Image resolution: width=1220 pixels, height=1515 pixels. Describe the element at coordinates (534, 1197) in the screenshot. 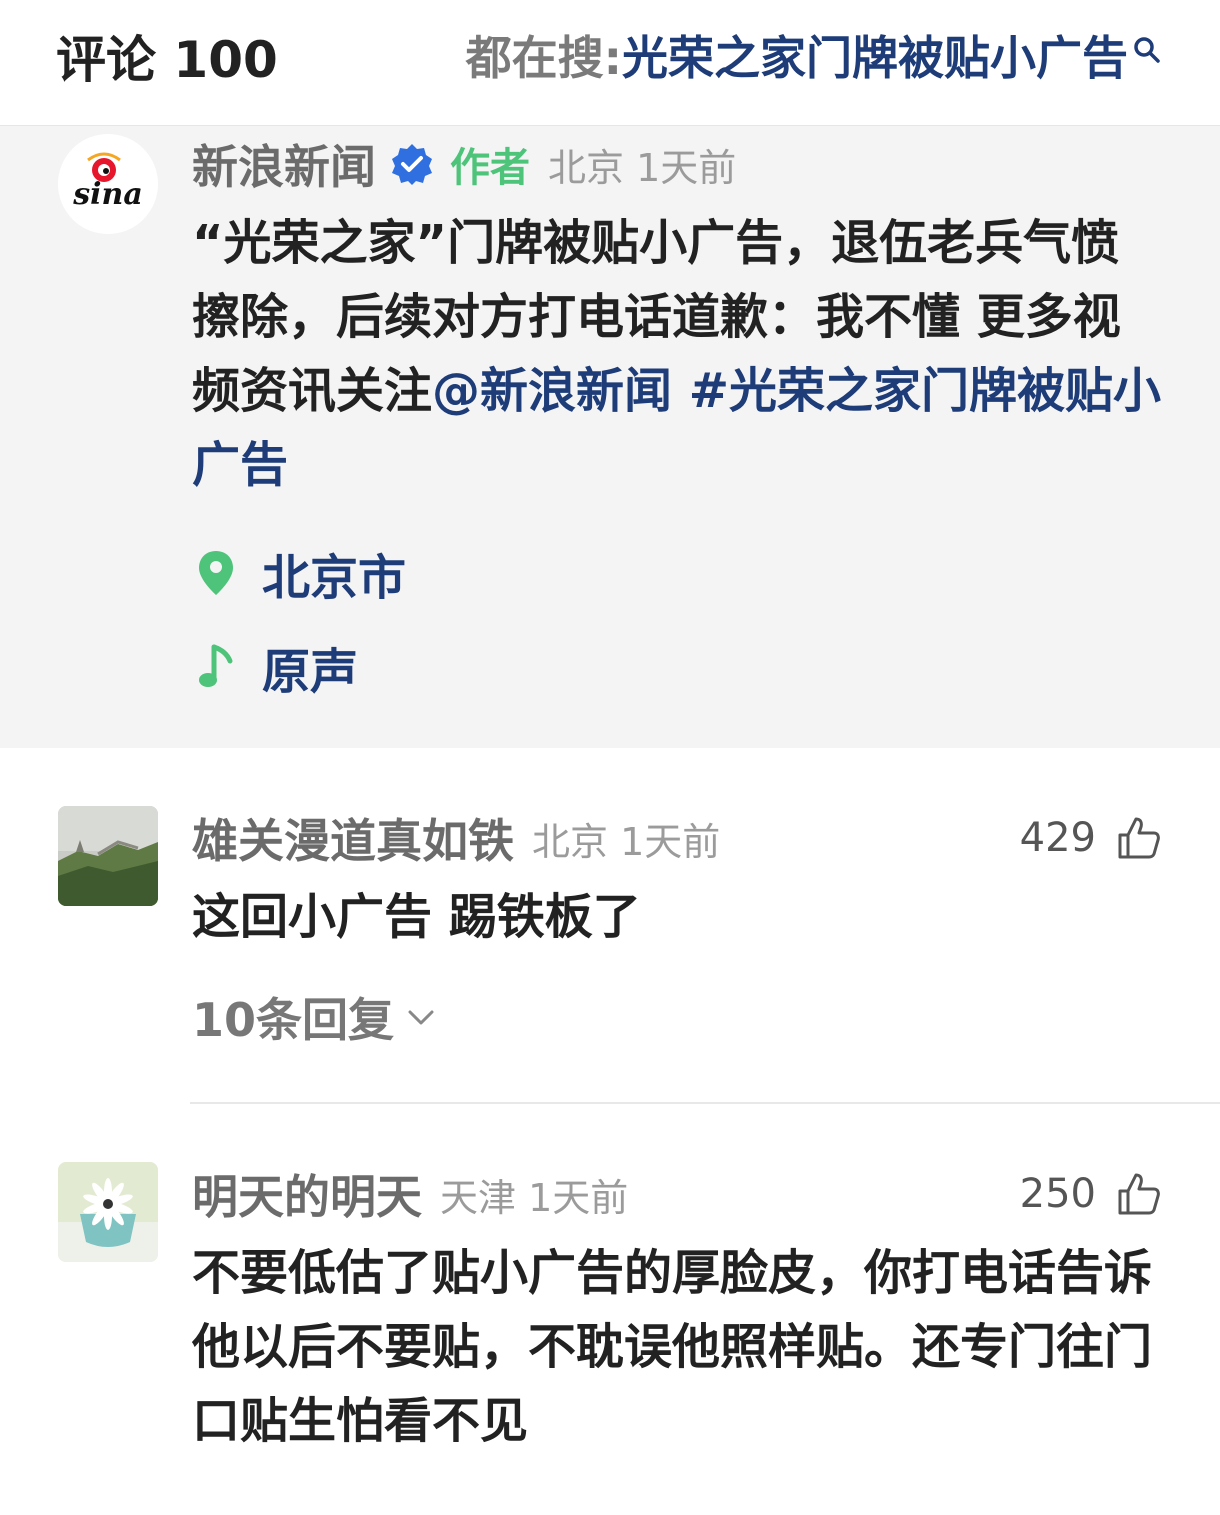

I see `comment-meta: 天津 1天前` at that location.